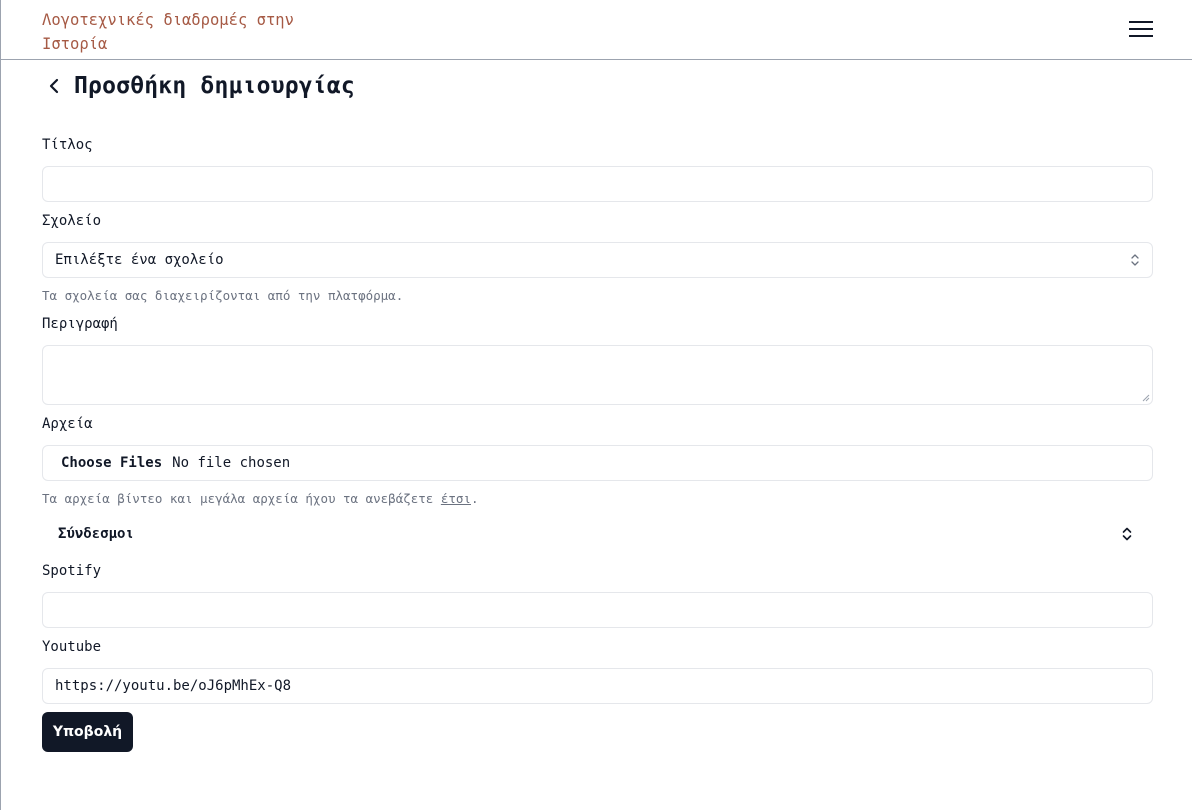  Describe the element at coordinates (587, 534) in the screenshot. I see `links-accordion-toggle: Σύνδεσμοι` at that location.